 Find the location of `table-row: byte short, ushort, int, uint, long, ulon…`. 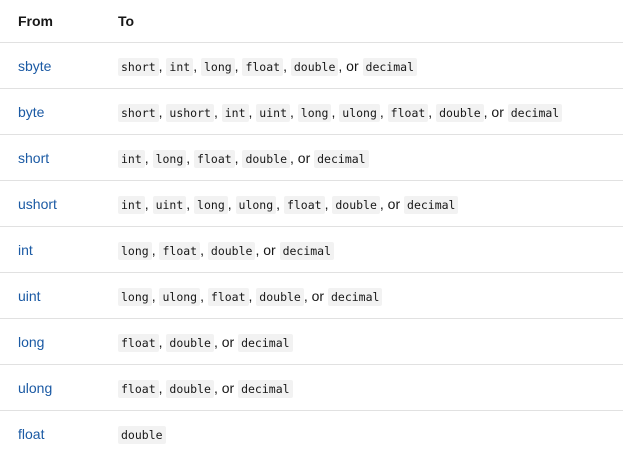

table-row: byte short, ushort, int, uint, long, ulon… is located at coordinates (311, 111).